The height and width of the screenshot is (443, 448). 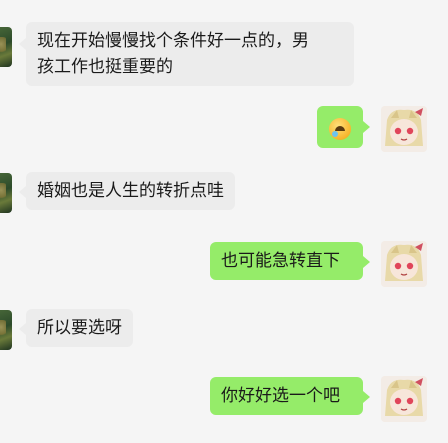 I want to click on outgoing-message-bubble: 你好好选一个吧, so click(x=286, y=396).